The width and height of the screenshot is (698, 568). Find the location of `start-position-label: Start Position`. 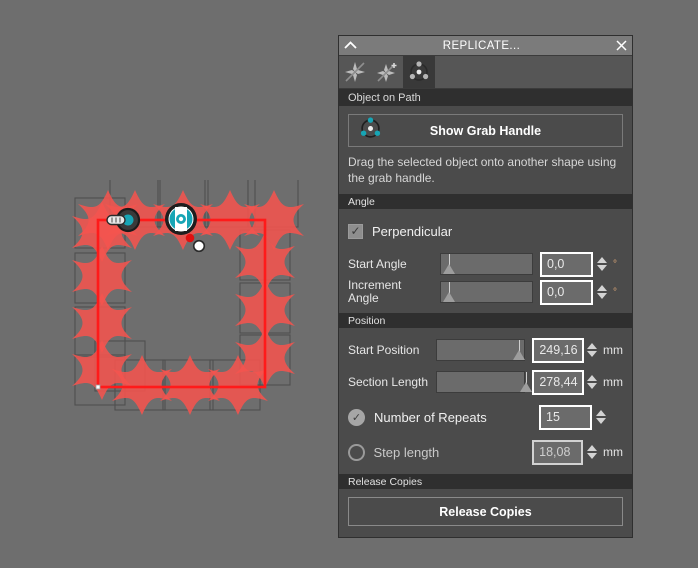

start-position-label: Start Position is located at coordinates (384, 350).